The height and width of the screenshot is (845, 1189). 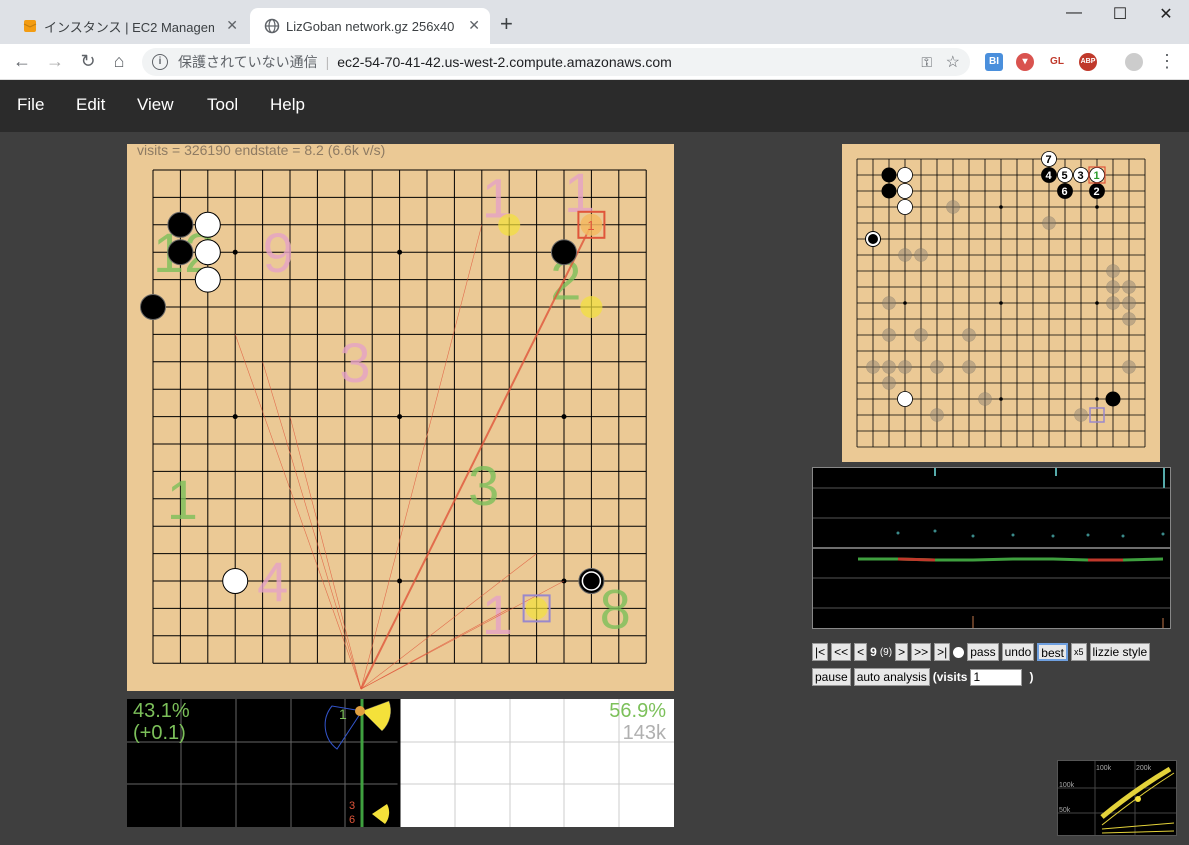 What do you see at coordinates (128, 26) in the screenshot?
I see `tab-ec2: インスタンス | EC2 Management Co ✕` at bounding box center [128, 26].